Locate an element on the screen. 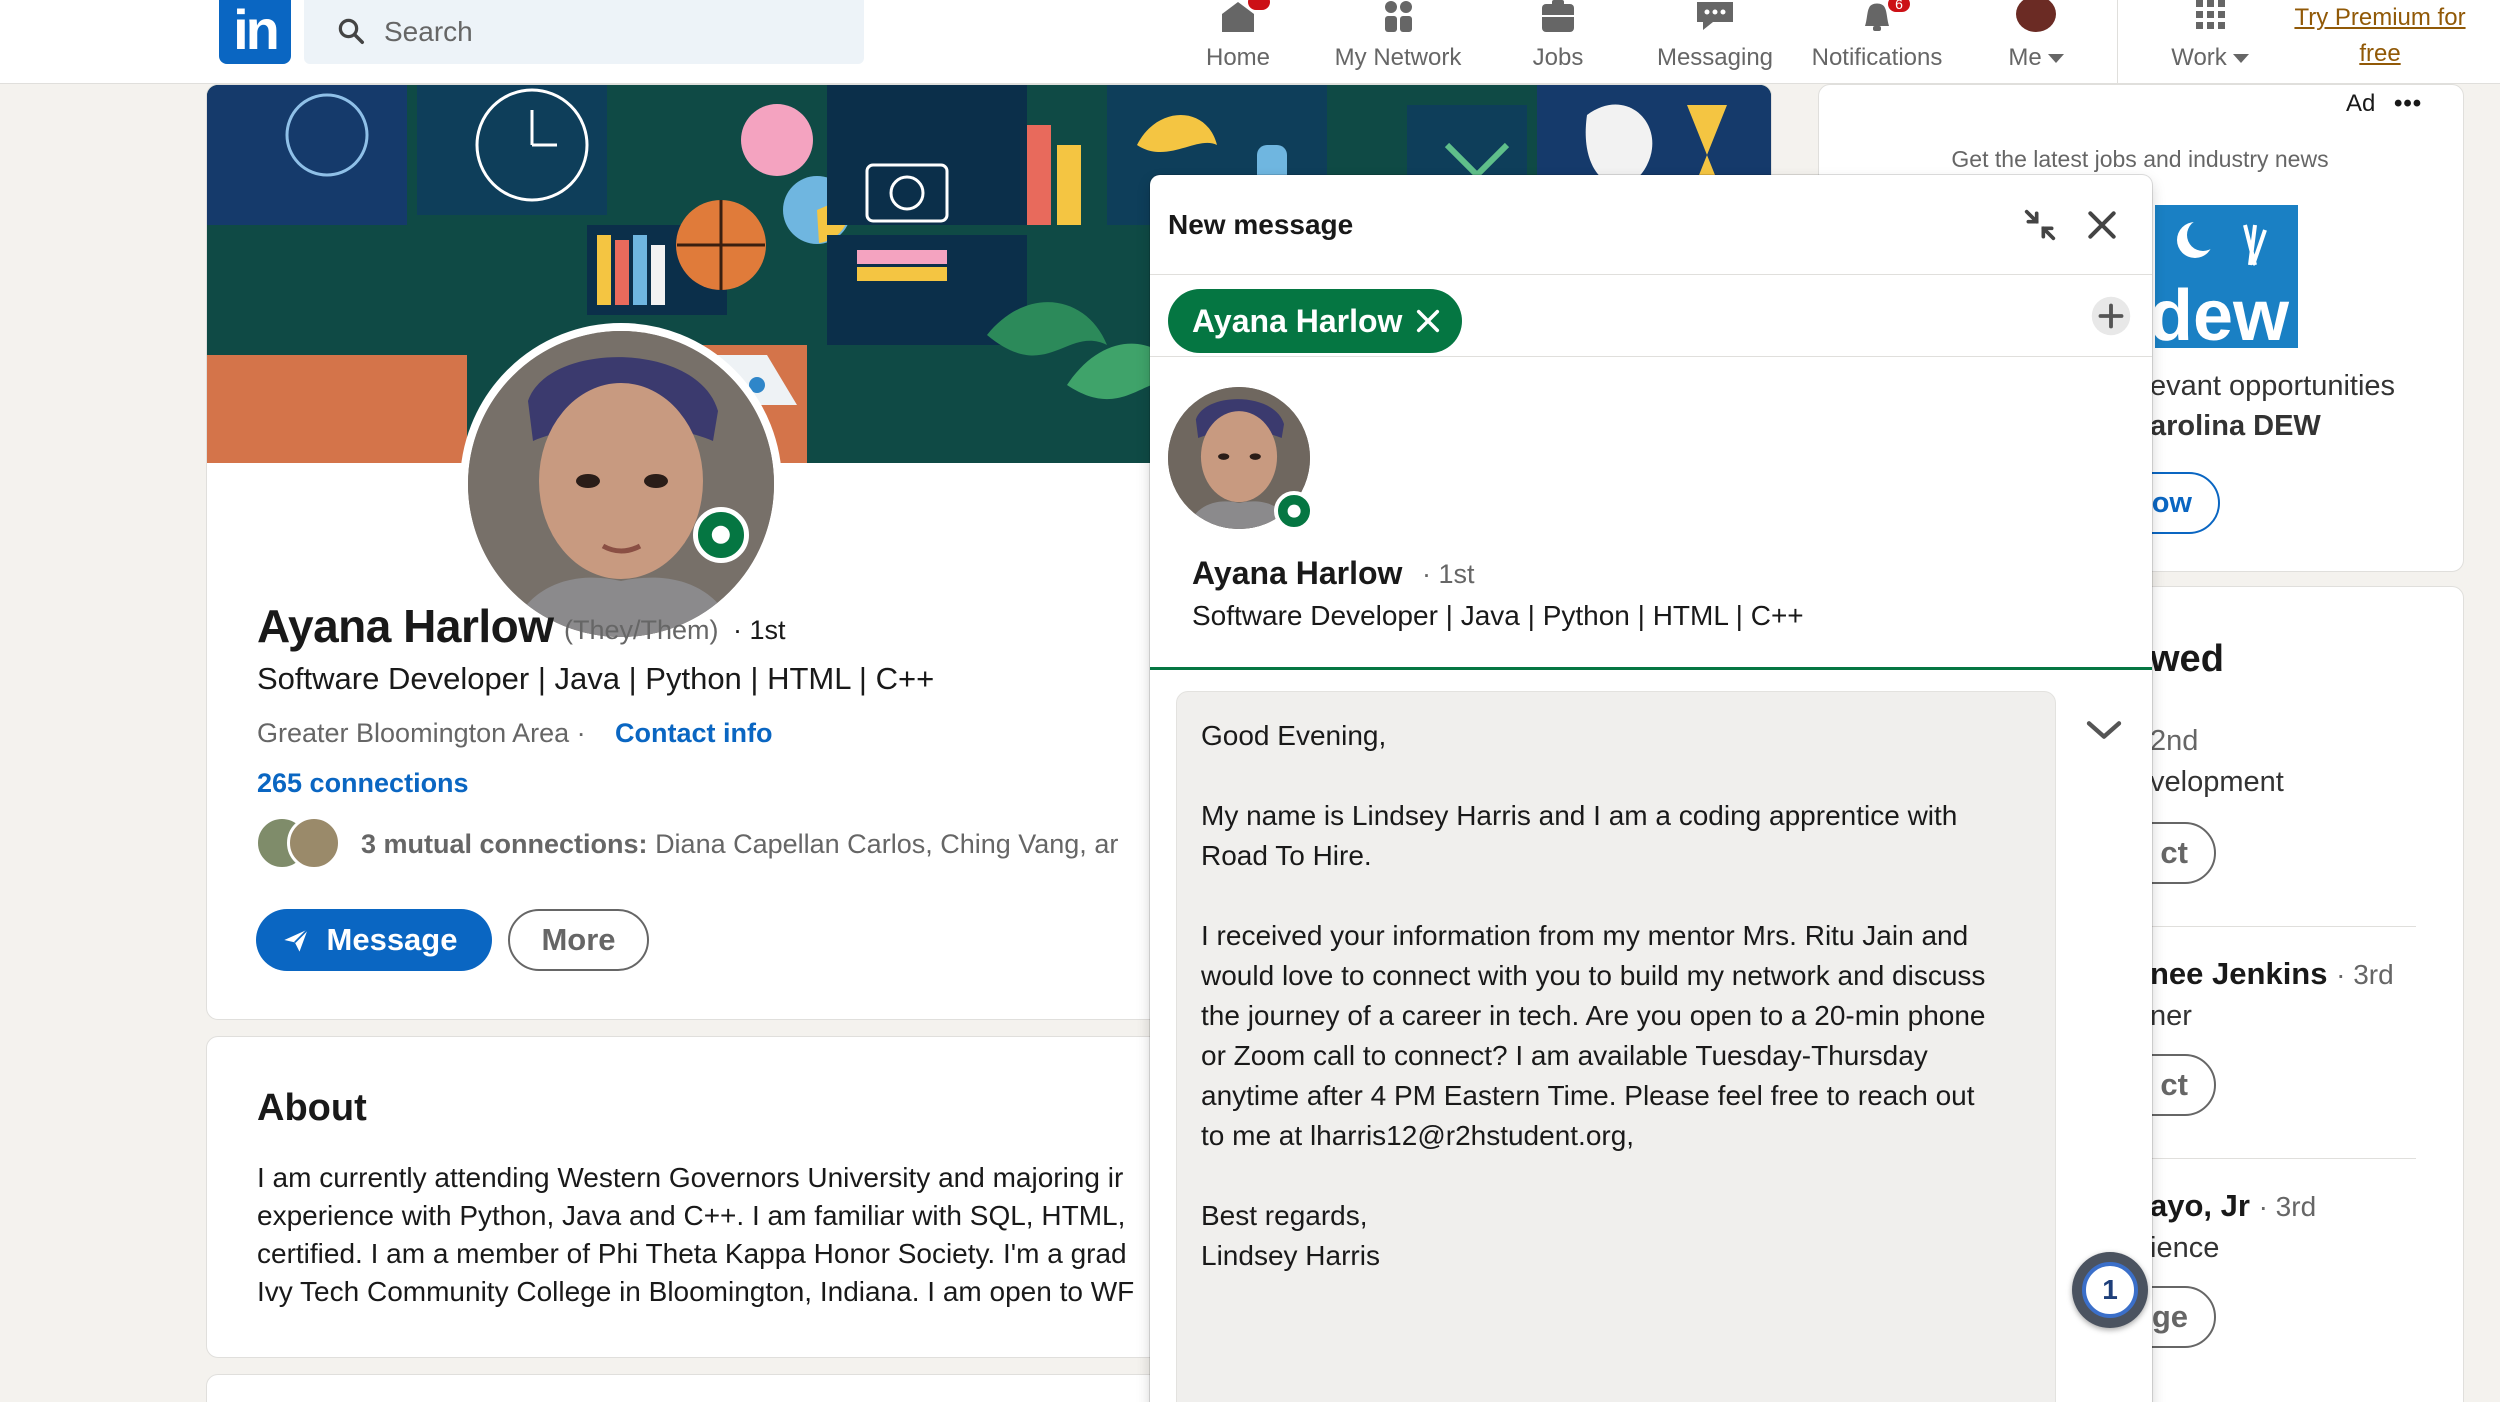  premium-line-2: free is located at coordinates (2380, 54).